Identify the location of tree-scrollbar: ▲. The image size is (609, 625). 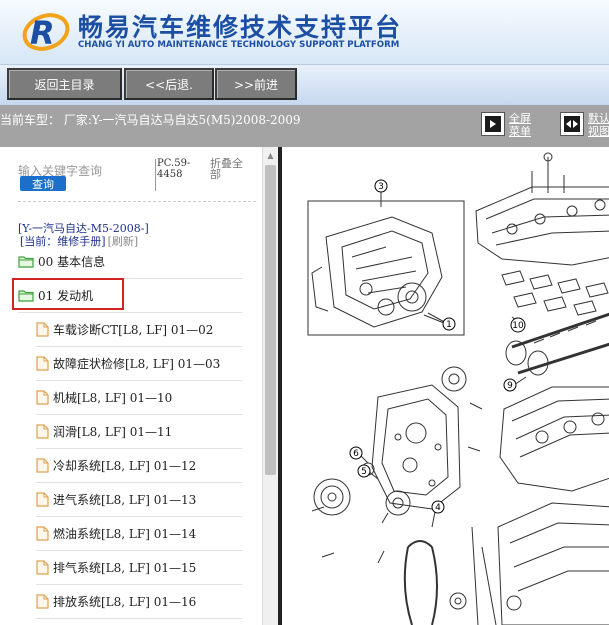
(270, 386).